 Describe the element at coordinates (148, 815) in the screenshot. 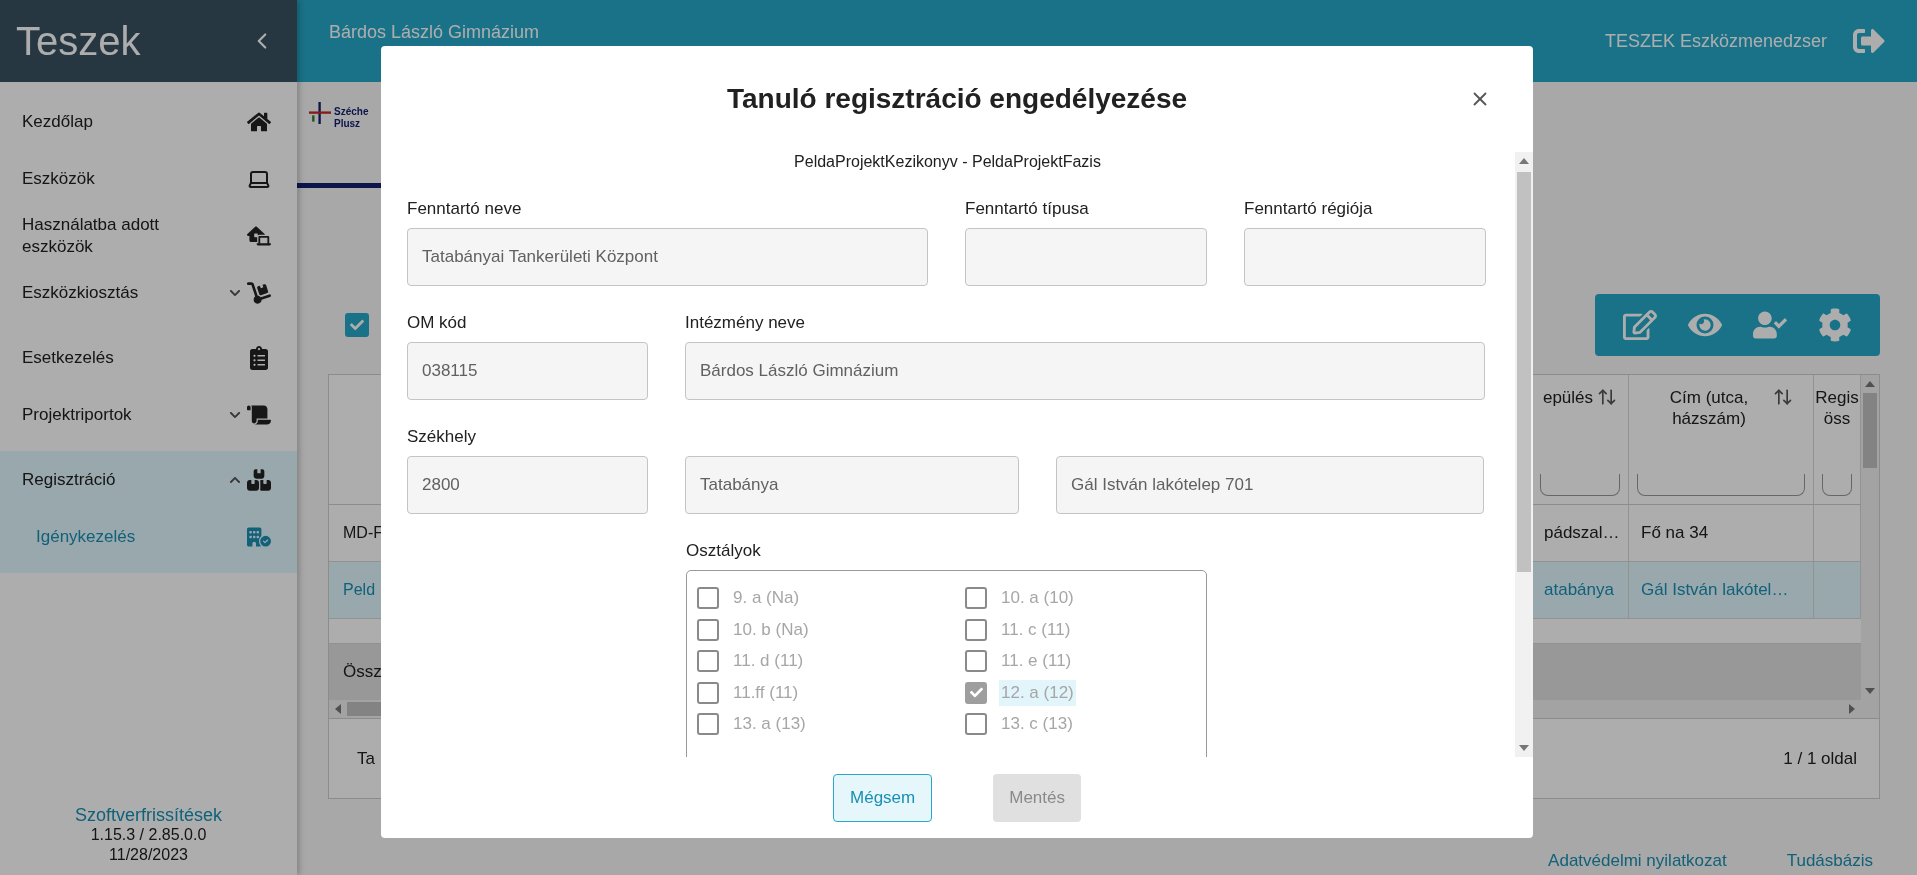

I see `updates-link: Szoftverfrissítések` at that location.